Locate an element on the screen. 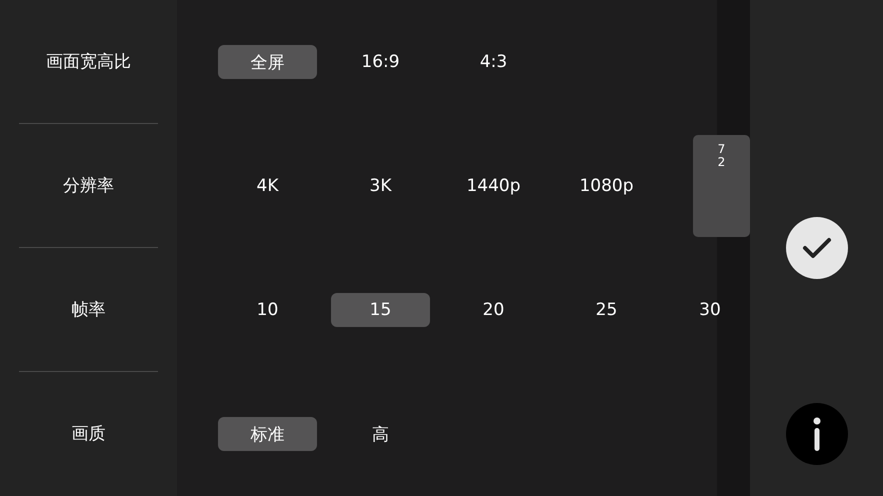 The image size is (883, 496). setting-label: 帧率 is located at coordinates (89, 310).